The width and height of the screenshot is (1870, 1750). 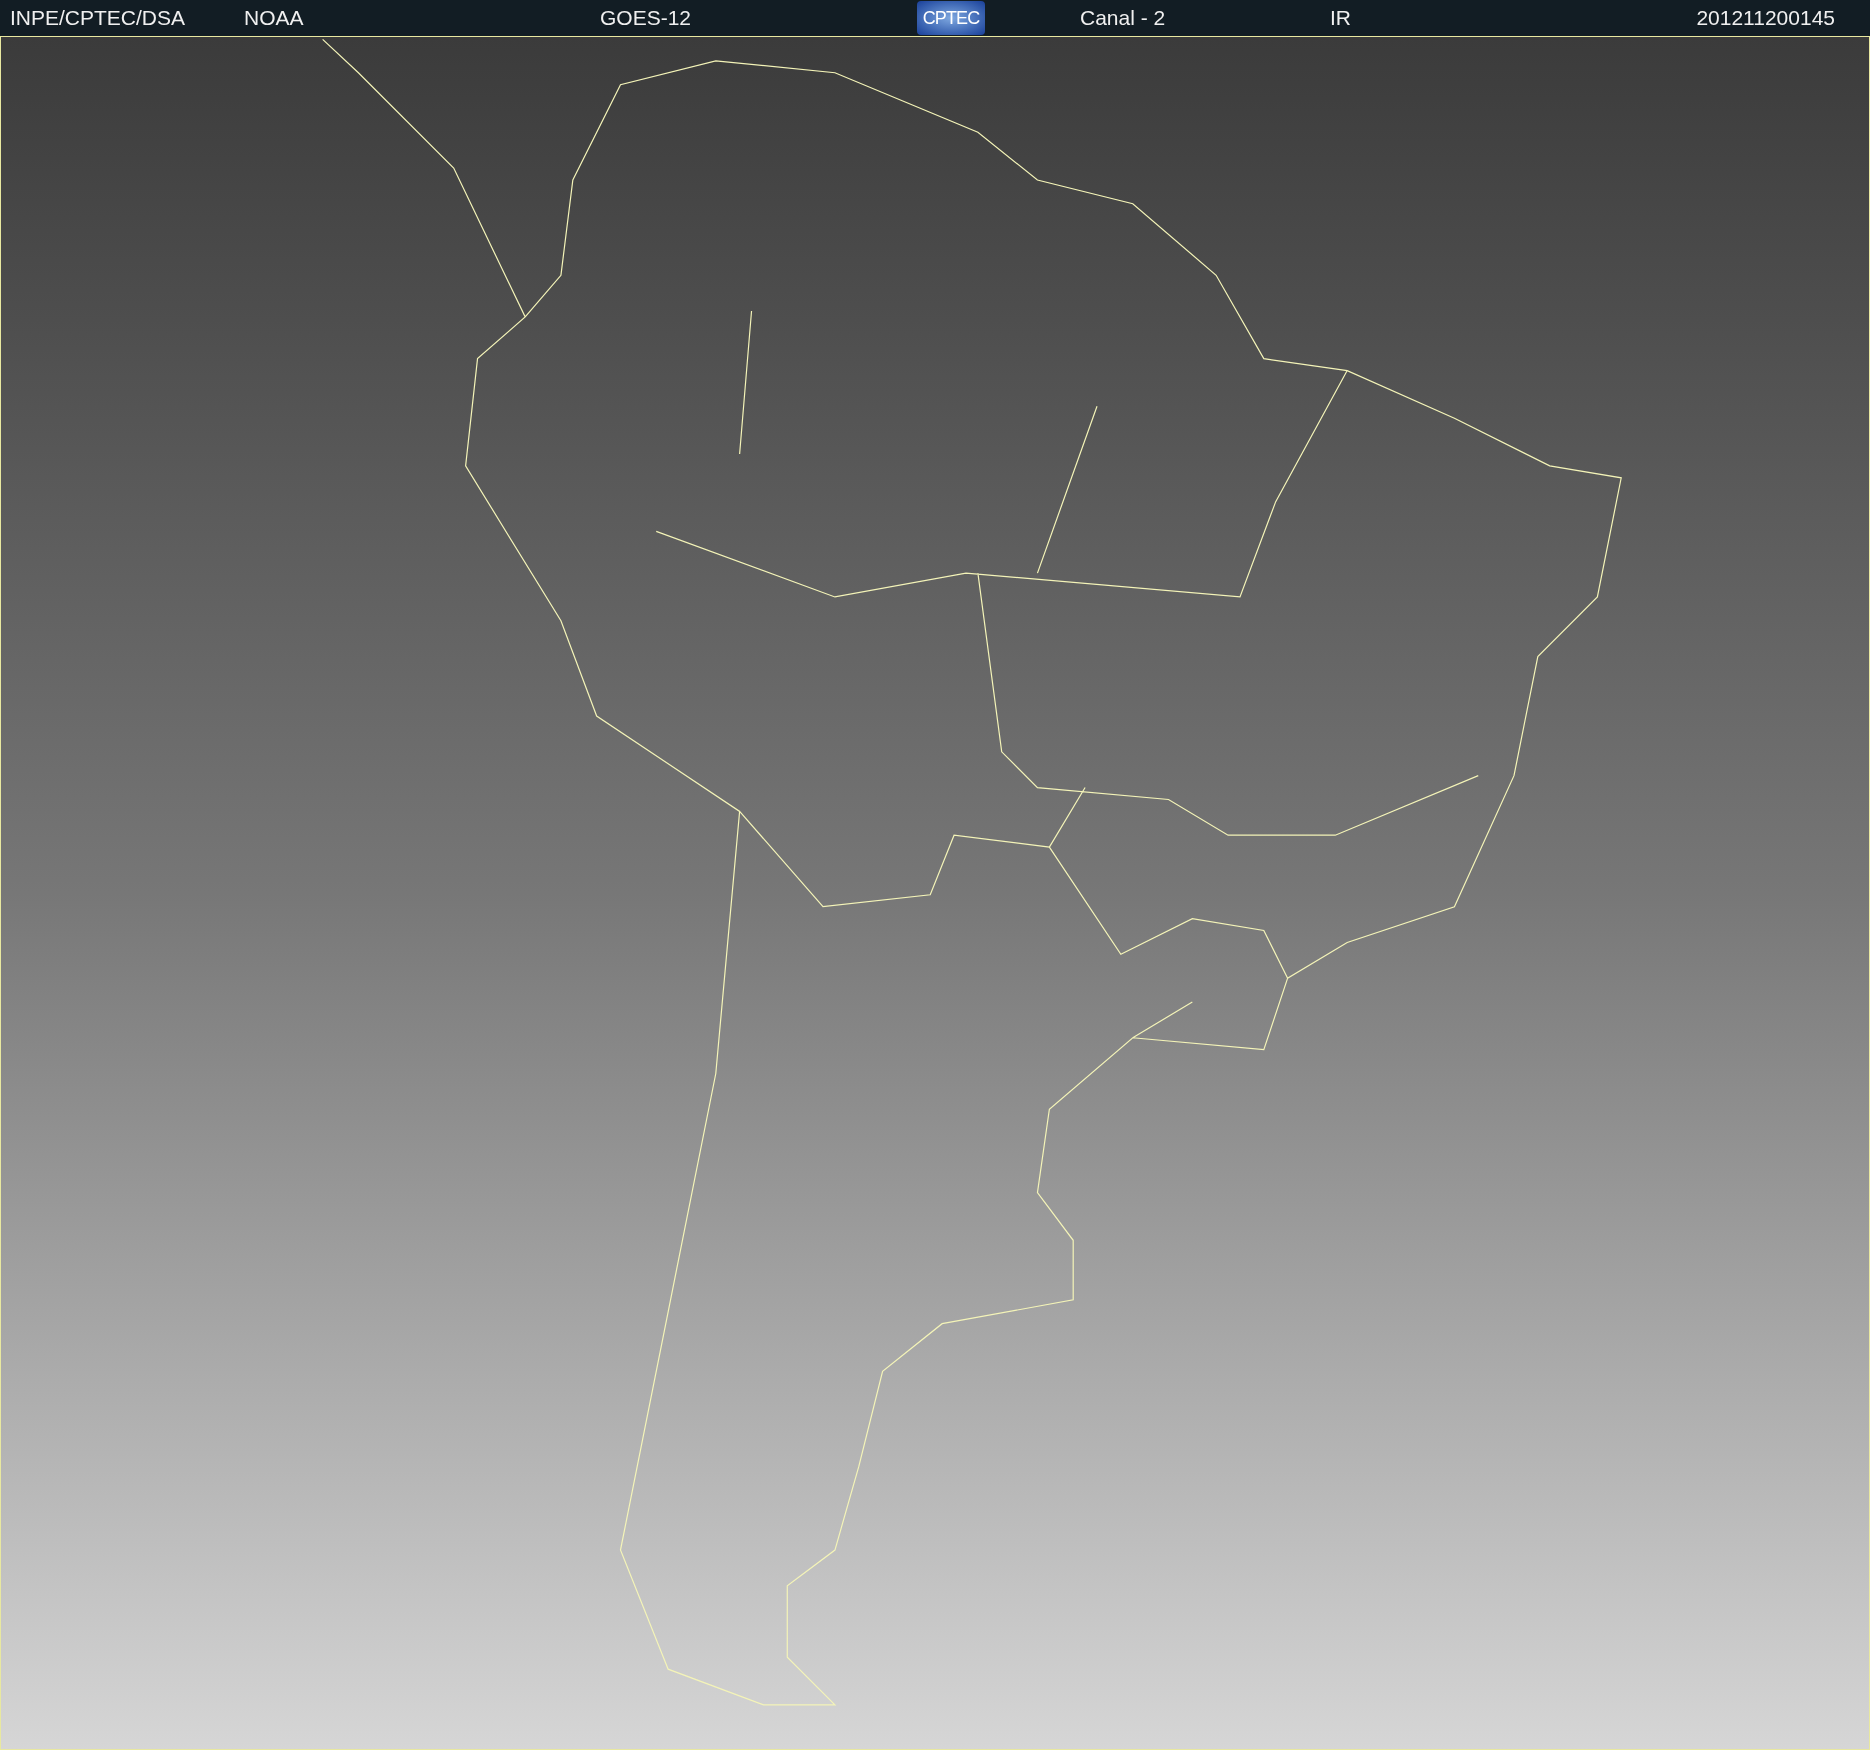 What do you see at coordinates (951, 18) in the screenshot?
I see `cptec-logo: CPTEC` at bounding box center [951, 18].